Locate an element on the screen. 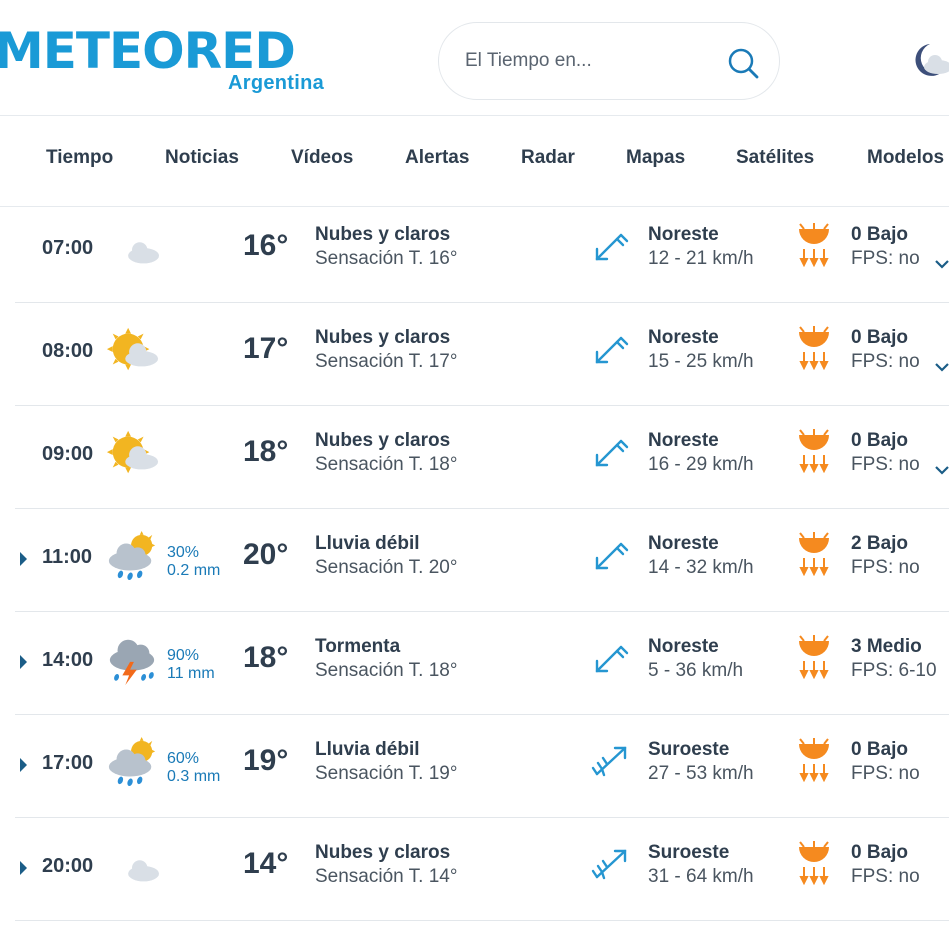 This screenshot has height=942, width=949. logo-country: Argentina is located at coordinates (276, 83).